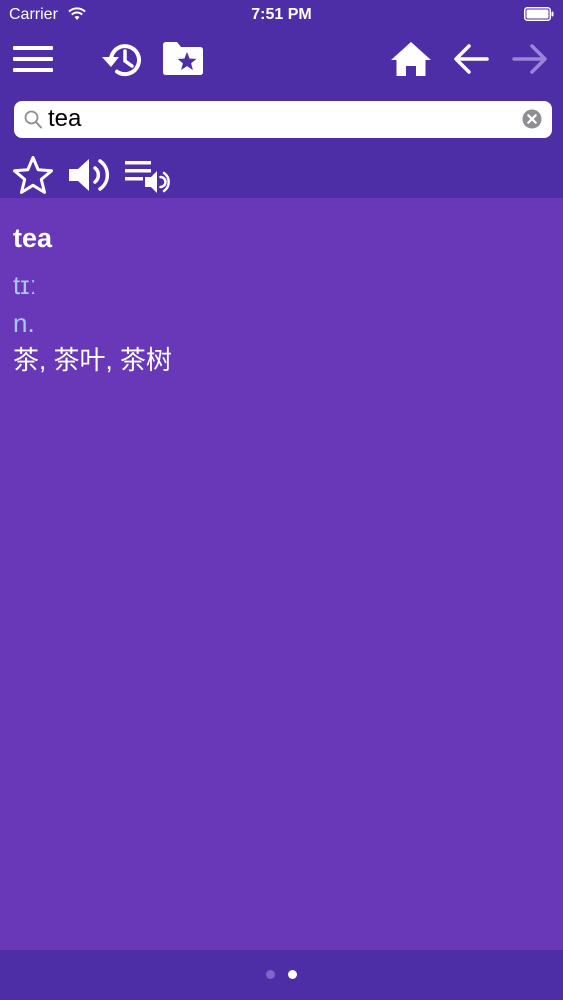  Describe the element at coordinates (92, 360) in the screenshot. I see `entry-translation: 茶, 茶叶, 茶树` at that location.